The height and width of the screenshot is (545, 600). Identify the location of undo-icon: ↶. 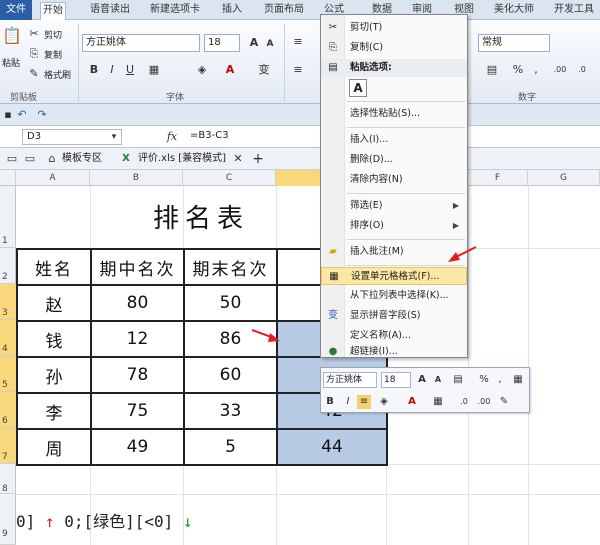
(22, 115).